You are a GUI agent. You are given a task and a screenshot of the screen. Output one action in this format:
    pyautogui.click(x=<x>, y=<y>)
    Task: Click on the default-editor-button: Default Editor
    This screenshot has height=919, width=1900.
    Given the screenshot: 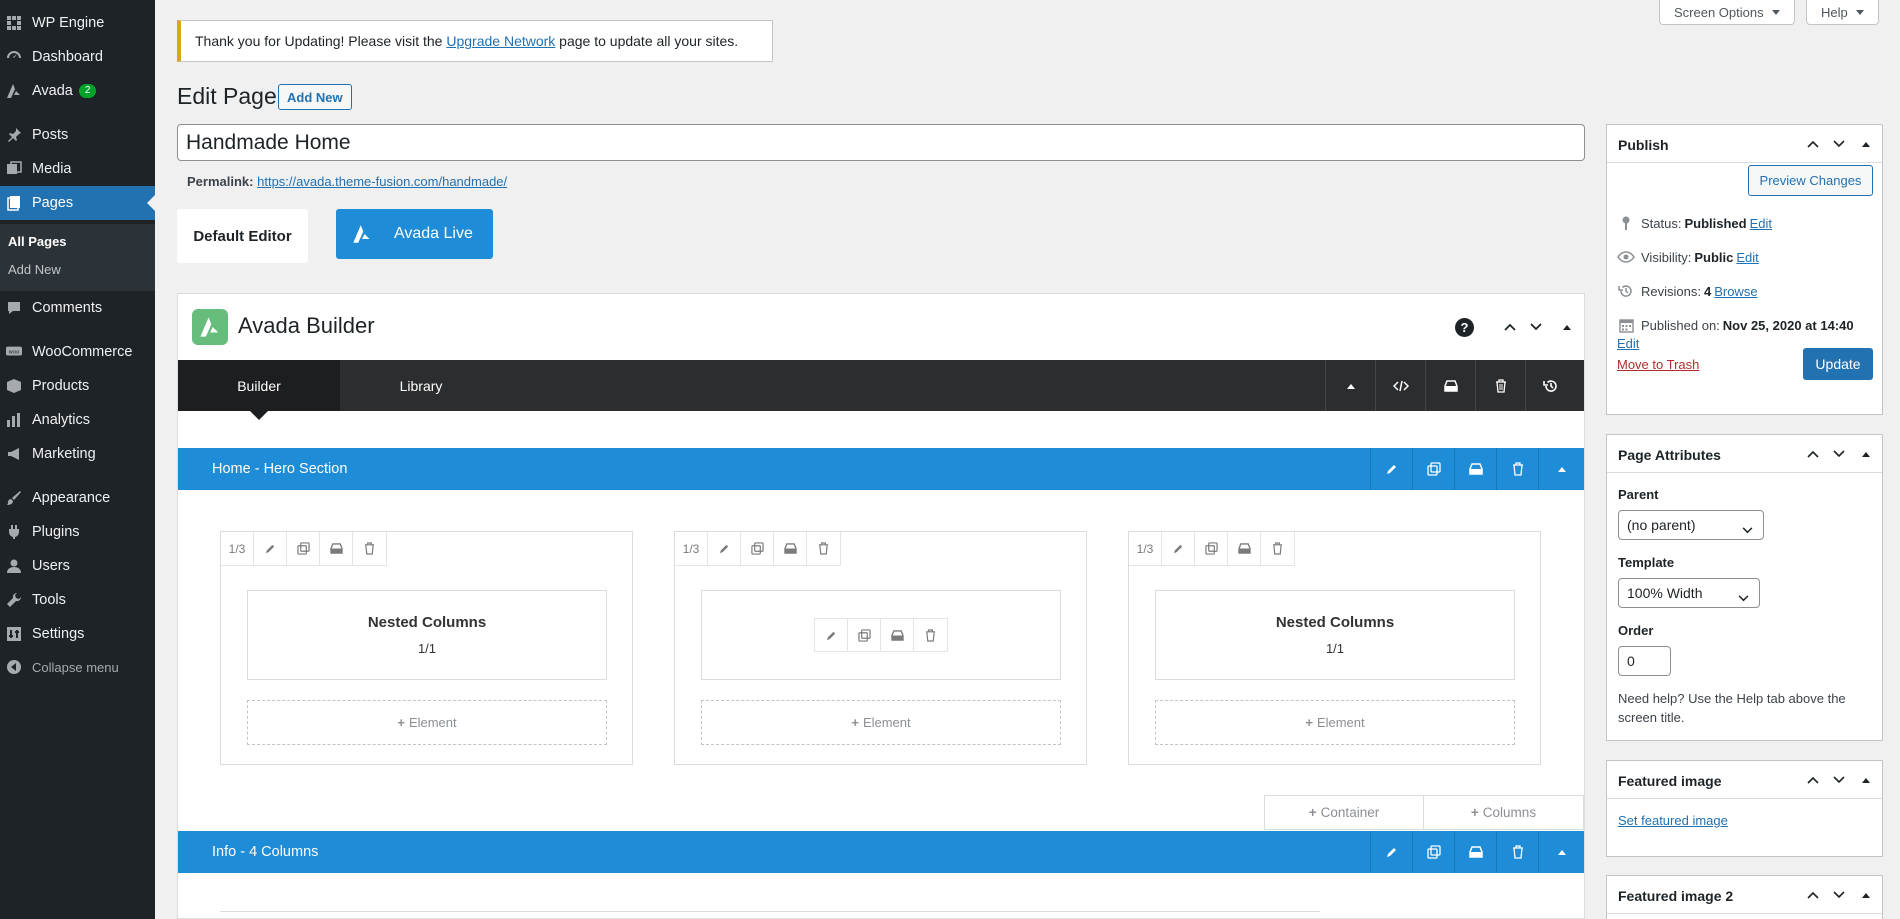 What is the action you would take?
    pyautogui.click(x=242, y=236)
    